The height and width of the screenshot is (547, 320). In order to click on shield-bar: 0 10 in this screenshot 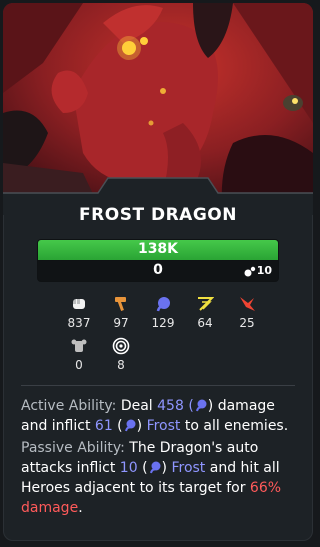, I will do `click(158, 271)`.